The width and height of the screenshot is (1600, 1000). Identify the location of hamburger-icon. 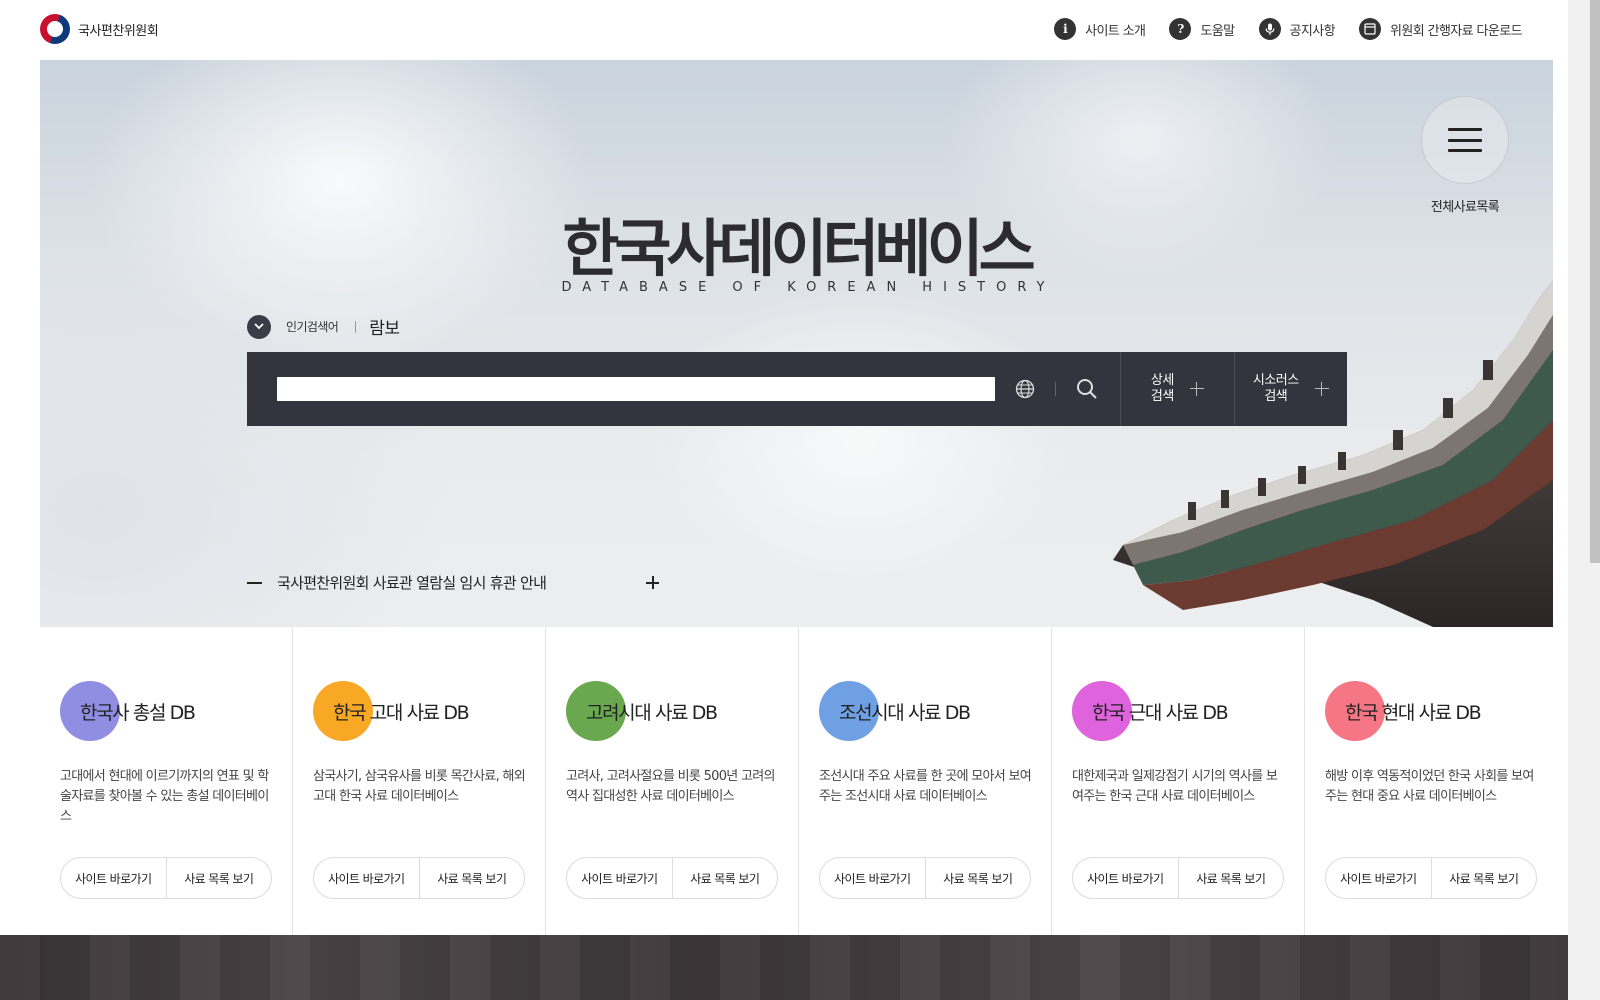
(1465, 140).